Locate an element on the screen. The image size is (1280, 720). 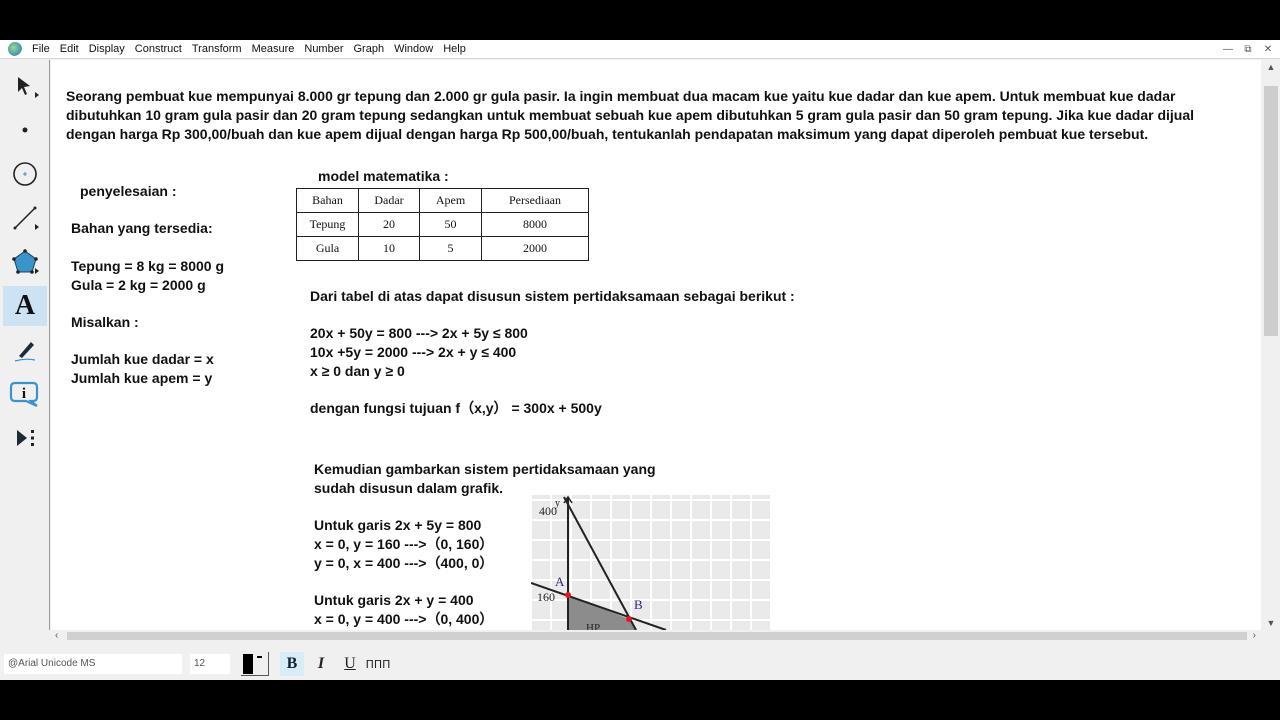
minimize-icon: — is located at coordinates (1228, 49).